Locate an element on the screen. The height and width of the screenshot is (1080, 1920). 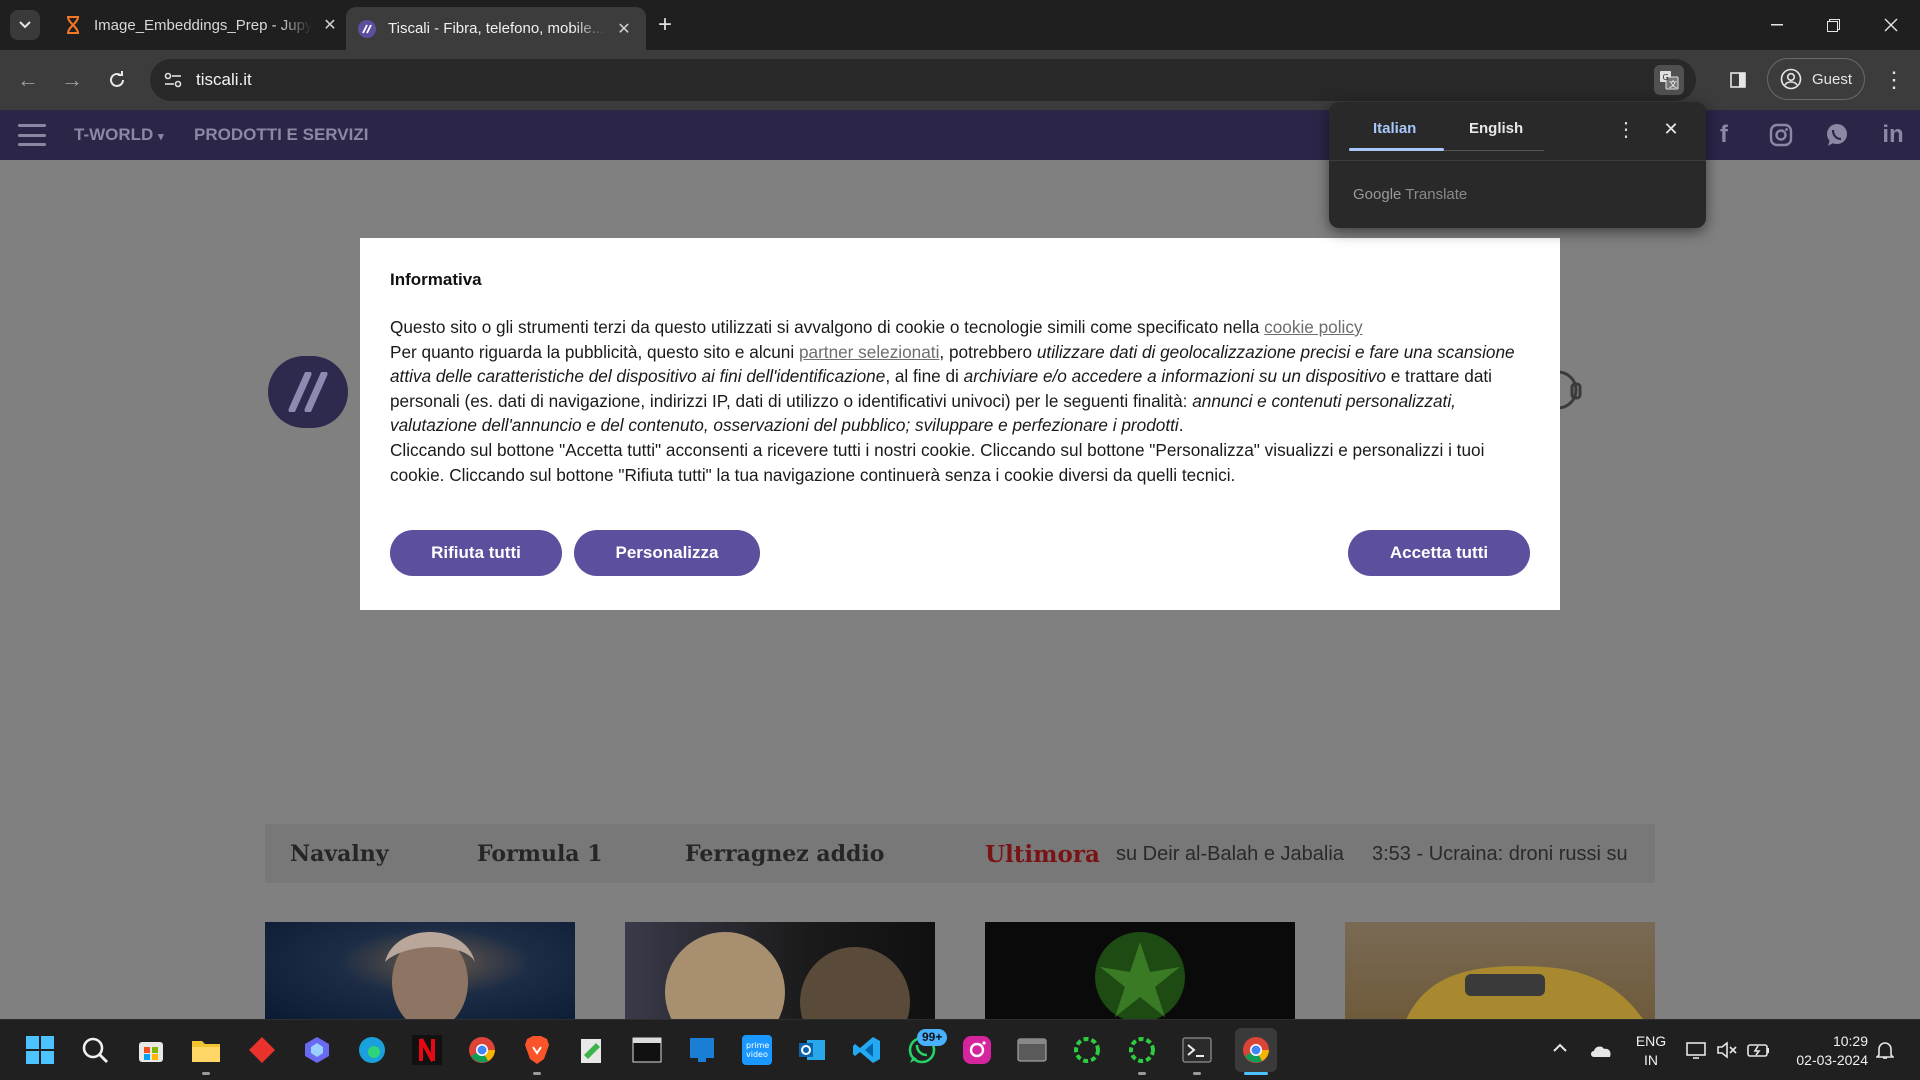
restore-button is located at coordinates (1833, 25).